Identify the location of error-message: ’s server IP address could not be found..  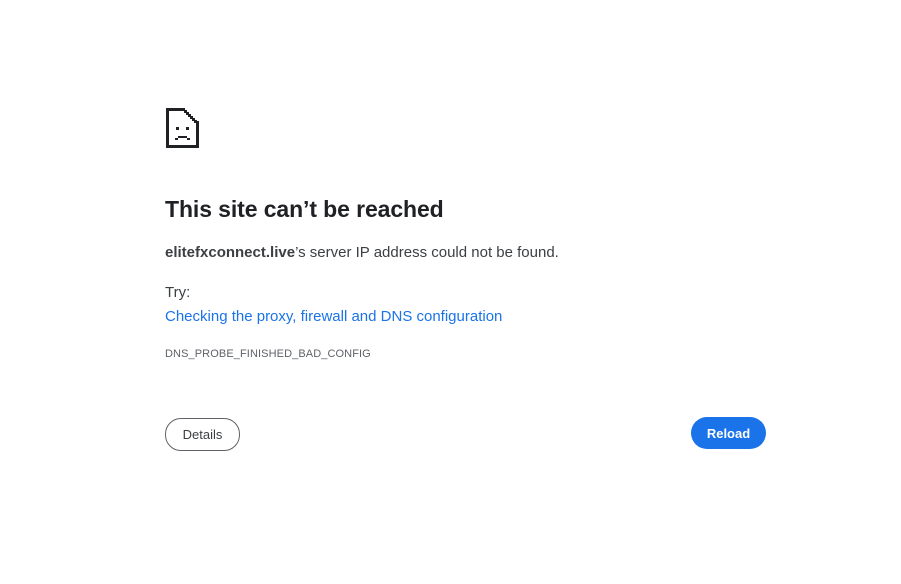
(427, 252).